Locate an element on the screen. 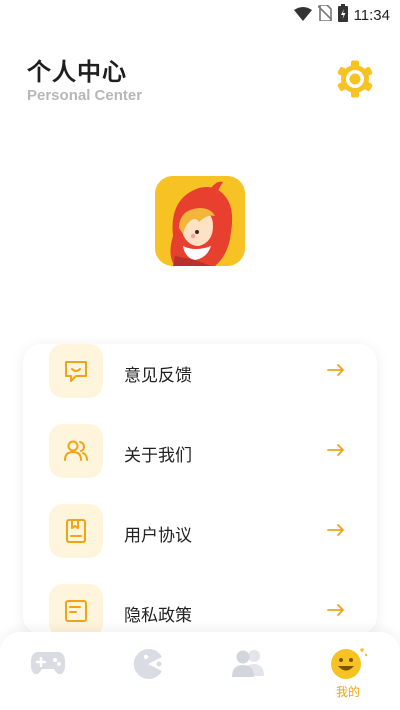  menu-item-label: 意见反馈 is located at coordinates (158, 376).